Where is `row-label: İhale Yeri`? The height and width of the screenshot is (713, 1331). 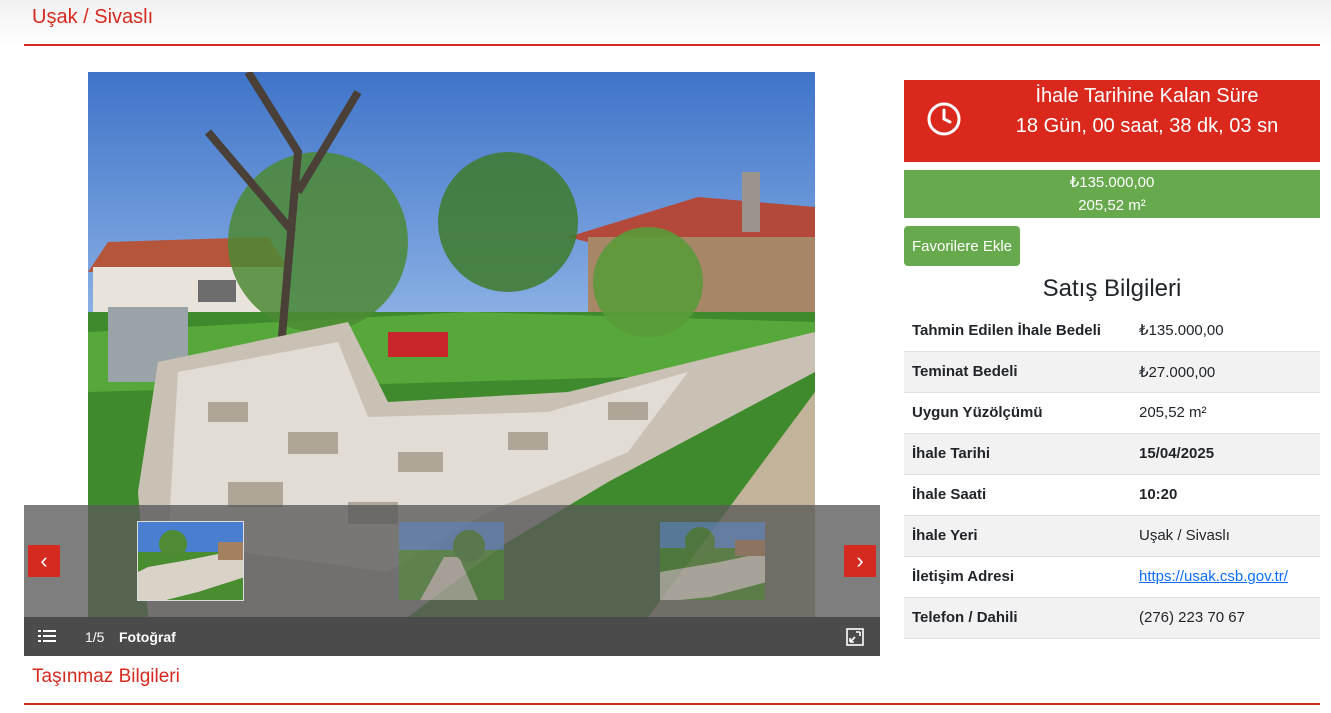
row-label: İhale Yeri is located at coordinates (945, 535).